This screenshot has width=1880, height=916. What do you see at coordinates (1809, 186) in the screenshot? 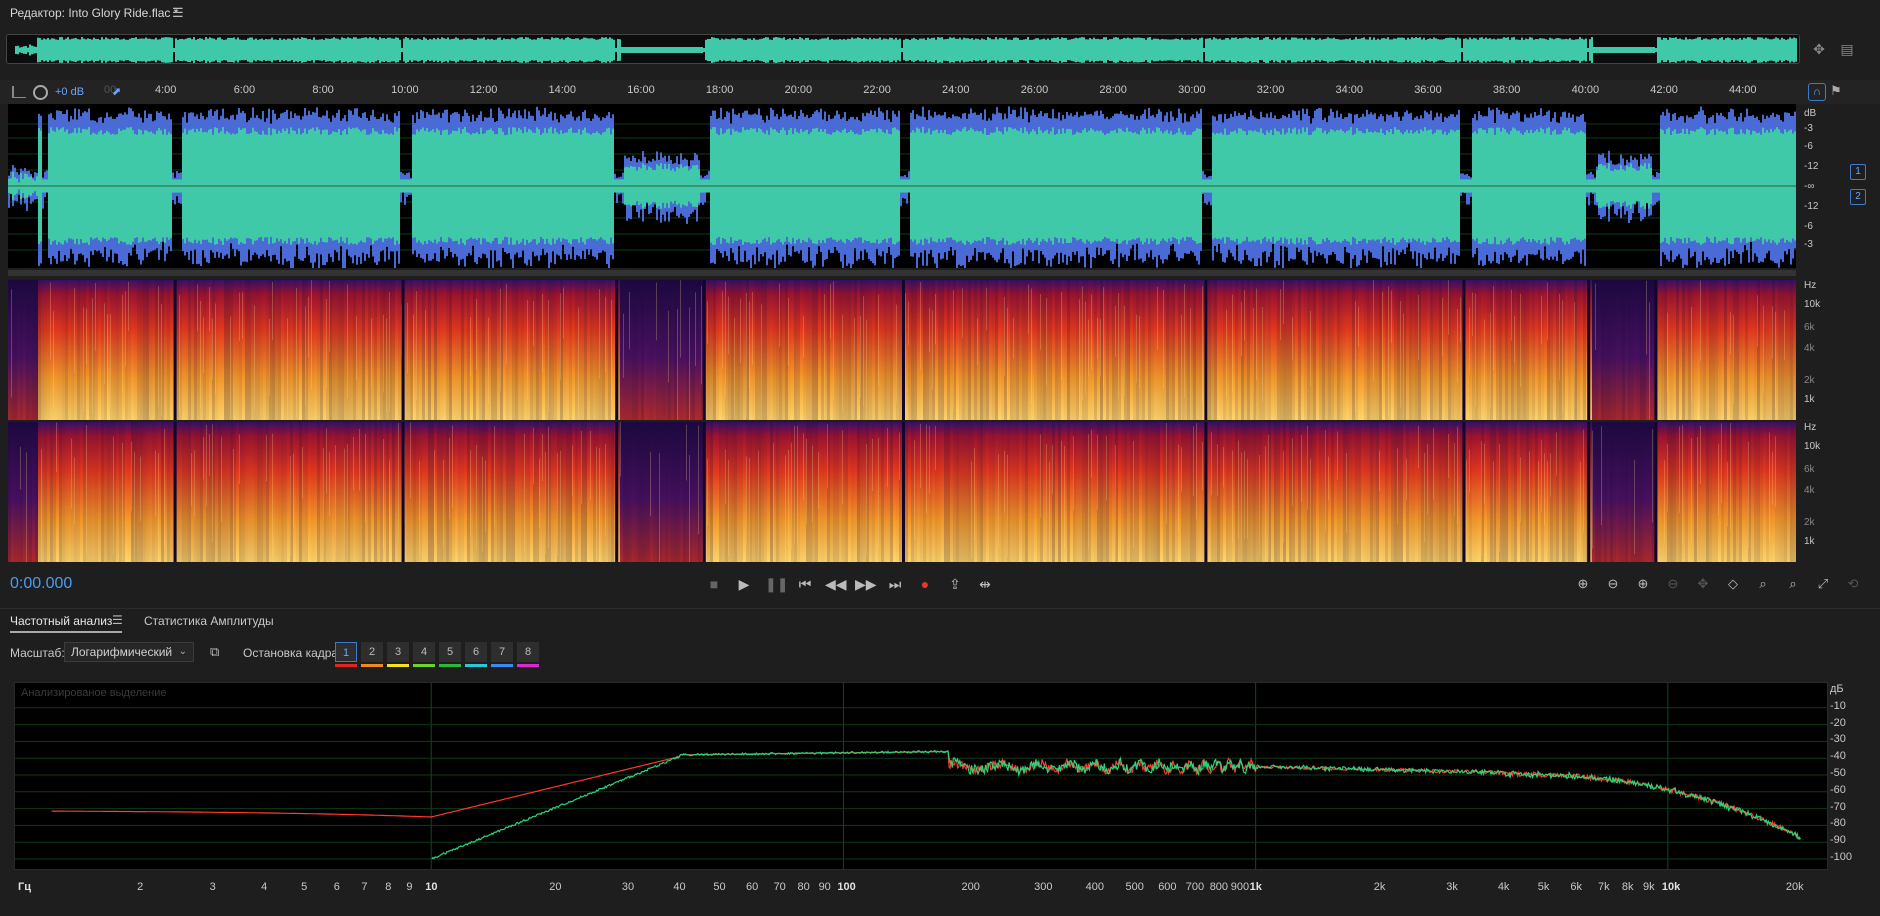
I see `db-label: -∞` at bounding box center [1809, 186].